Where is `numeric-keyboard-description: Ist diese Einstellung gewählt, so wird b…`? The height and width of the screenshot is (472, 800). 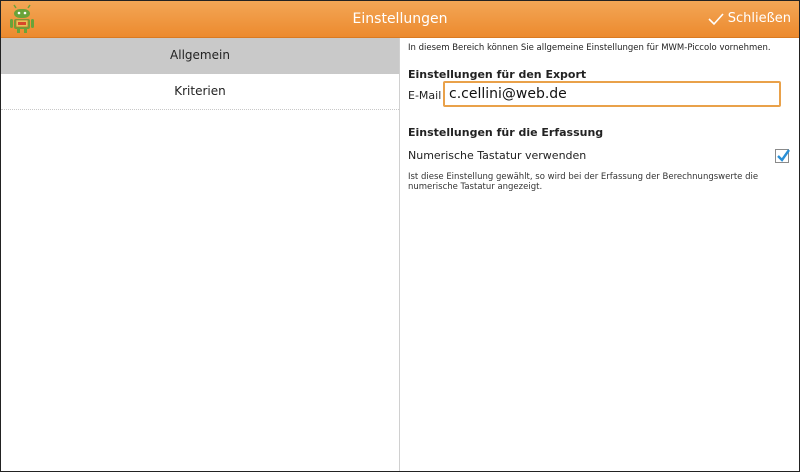 numeric-keyboard-description: Ist diese Einstellung gewählt, so wird b… is located at coordinates (583, 182).